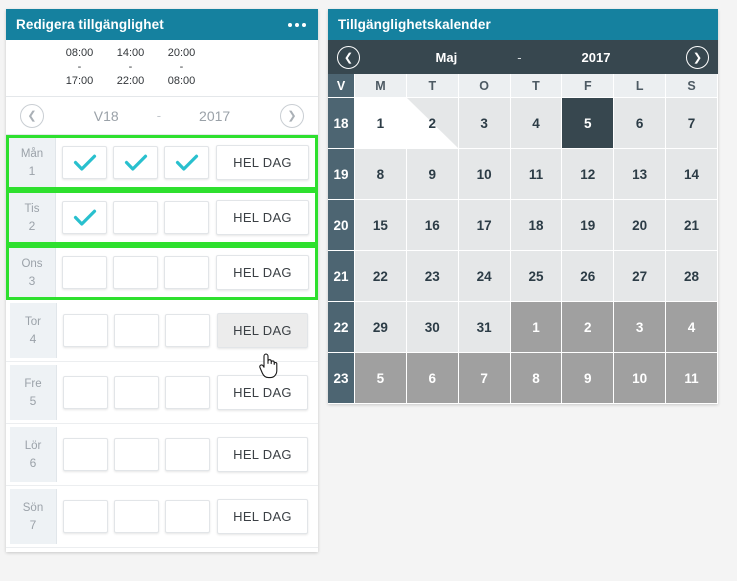 The image size is (737, 581). Describe the element at coordinates (432, 225) in the screenshot. I see `calendar-day-cell: 16` at that location.